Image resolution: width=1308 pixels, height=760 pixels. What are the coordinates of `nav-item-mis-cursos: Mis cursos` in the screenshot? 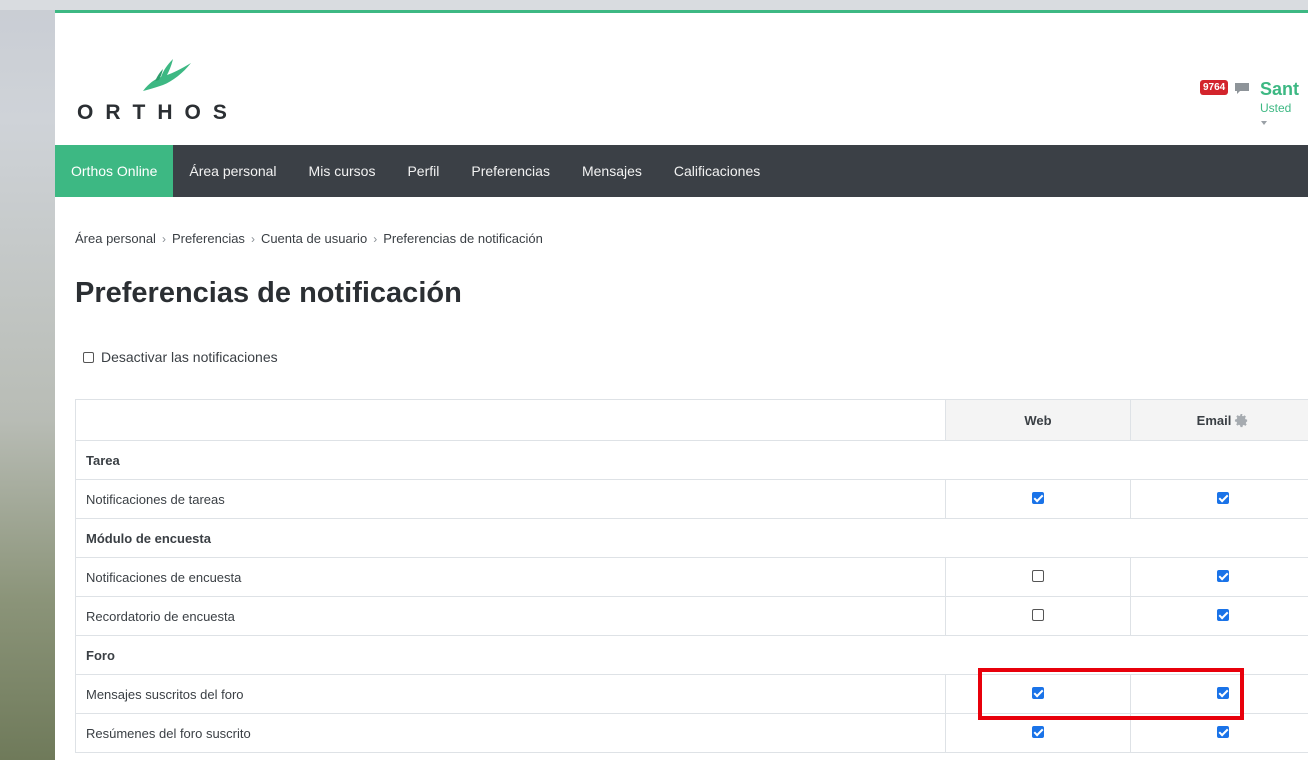 It's located at (342, 171).